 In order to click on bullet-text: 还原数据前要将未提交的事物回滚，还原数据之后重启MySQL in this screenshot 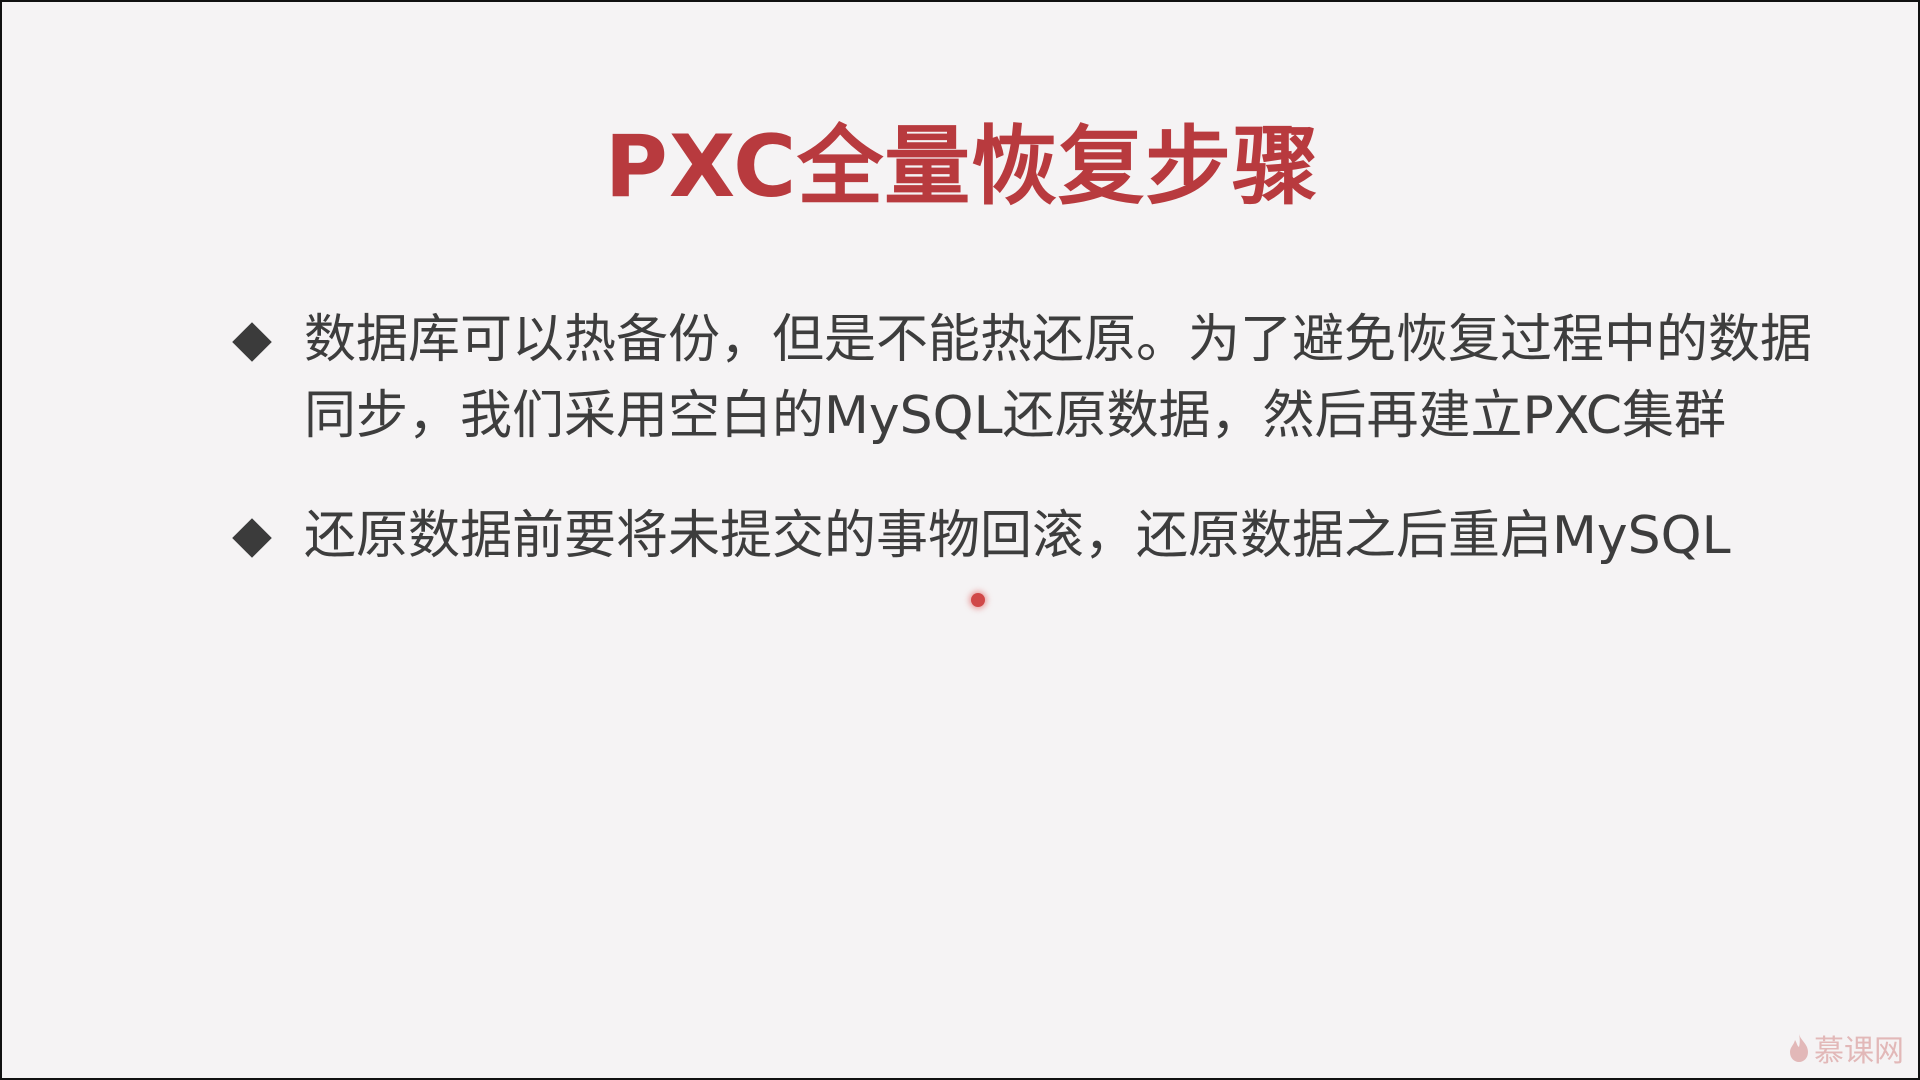, I will do `click(1017, 536)`.